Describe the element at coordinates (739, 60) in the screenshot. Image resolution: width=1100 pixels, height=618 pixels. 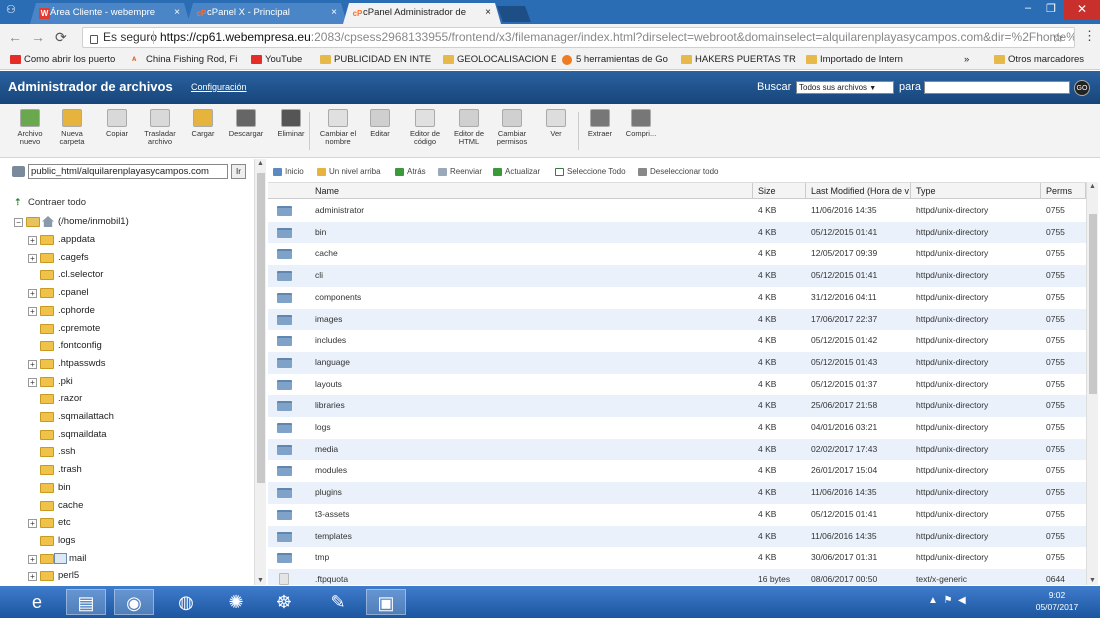
I see `bookmark-item: HAKERS PUERTAS TR` at that location.